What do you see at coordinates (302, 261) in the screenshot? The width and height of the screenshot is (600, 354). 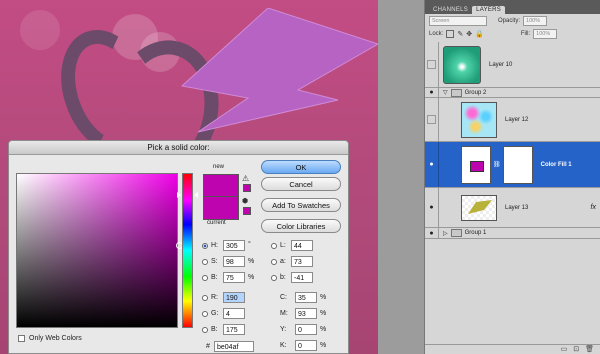 I see `lab-a-field: 73` at bounding box center [302, 261].